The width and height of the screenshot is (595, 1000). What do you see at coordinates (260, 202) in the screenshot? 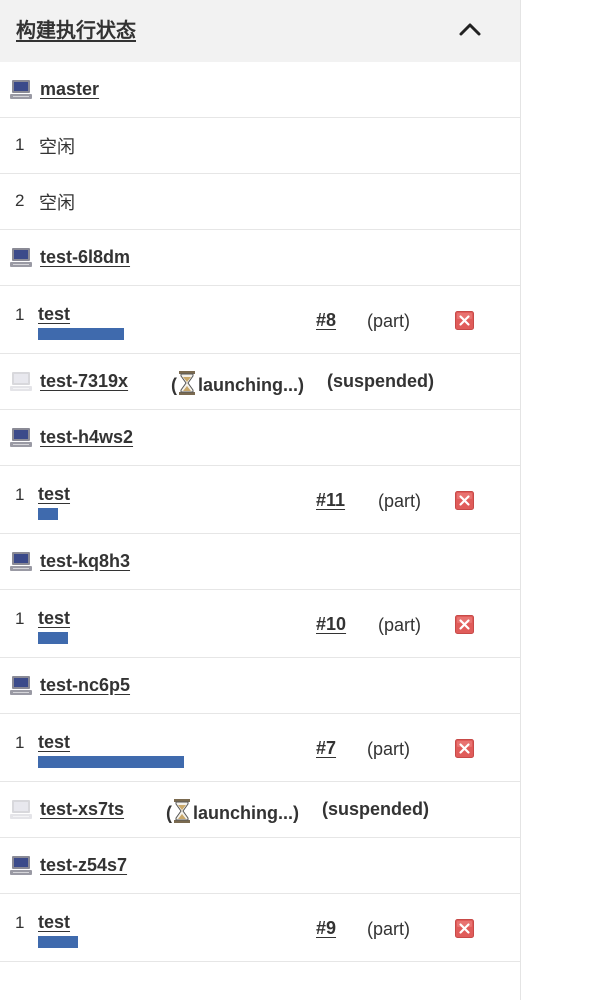
I see `executor-row: 2 空闲` at bounding box center [260, 202].